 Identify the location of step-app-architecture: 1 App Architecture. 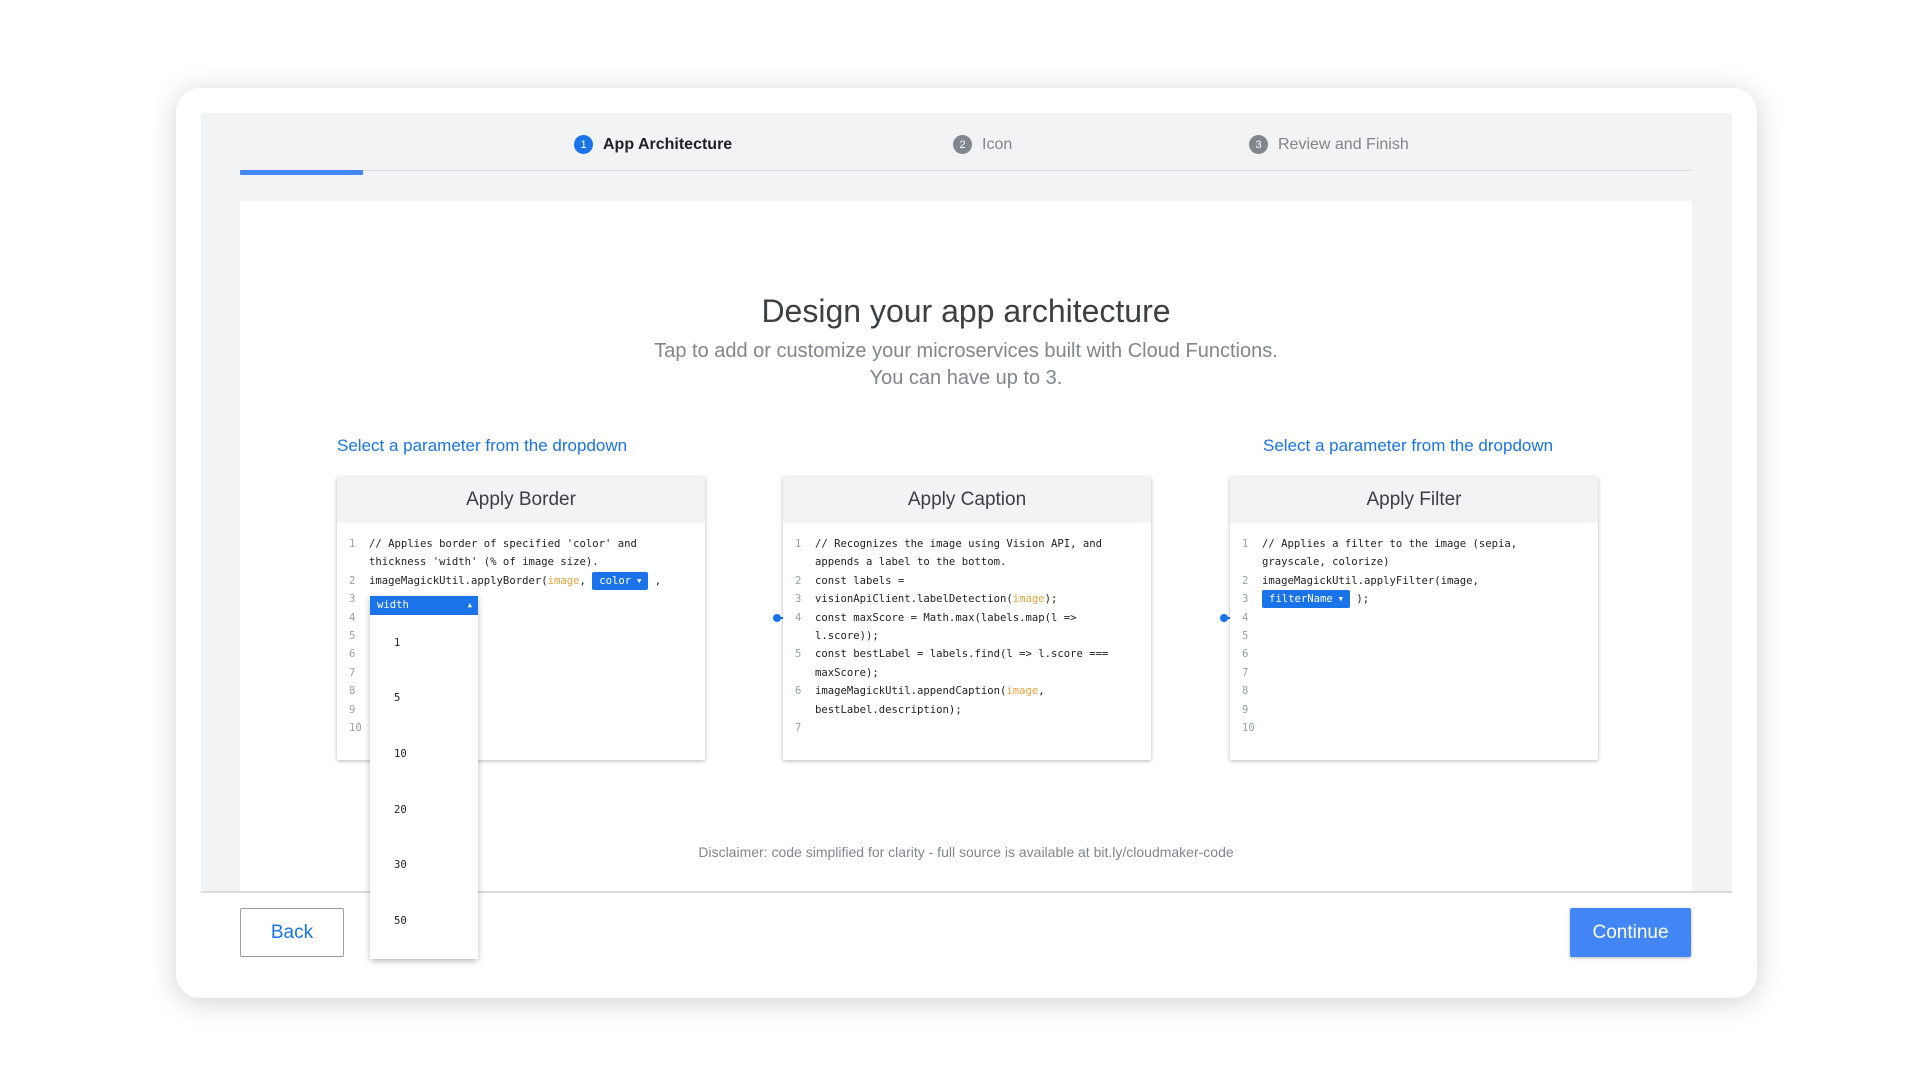
(653, 144).